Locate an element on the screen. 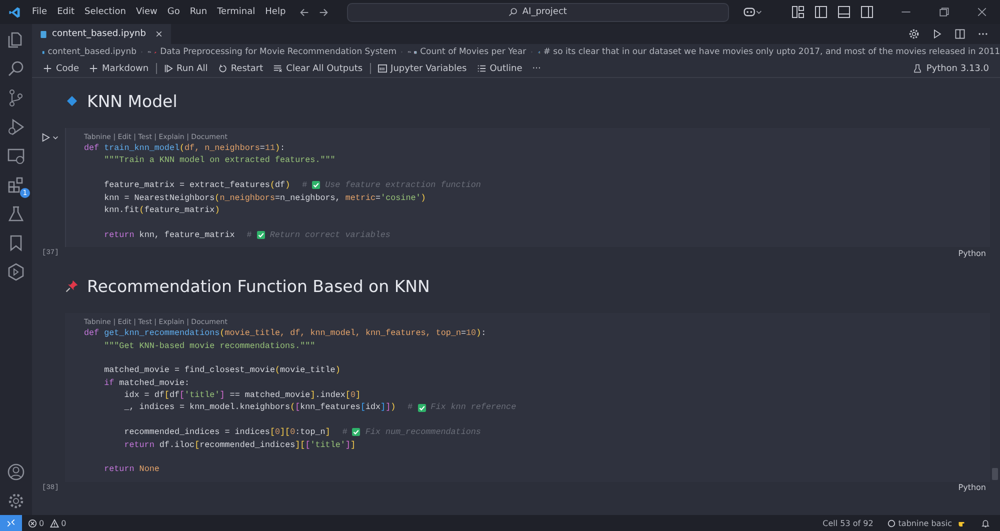 Image resolution: width=1000 pixels, height=531 pixels. back-arrow-icon is located at coordinates (304, 12).